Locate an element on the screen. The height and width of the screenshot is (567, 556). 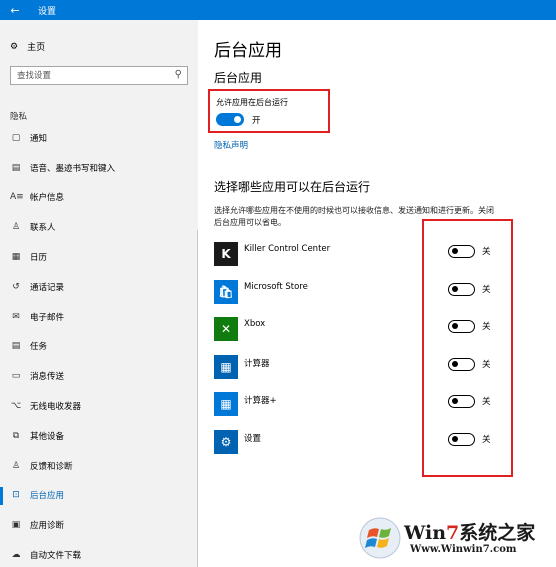
account-info-icon: A≡ is located at coordinates (17, 197).